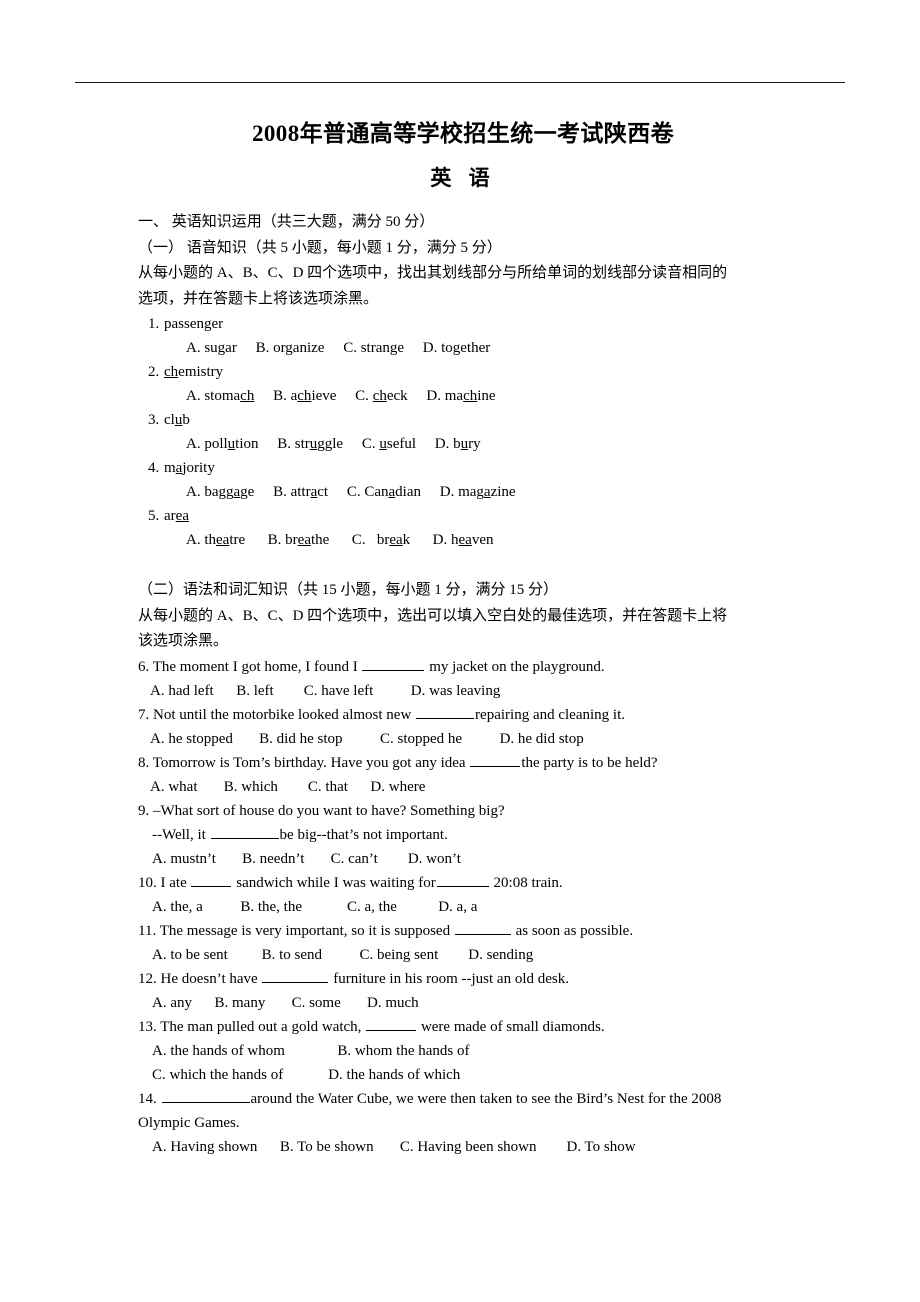  Describe the element at coordinates (515, 666) in the screenshot. I see `question-6-text-after: my jacket on the playground.` at that location.